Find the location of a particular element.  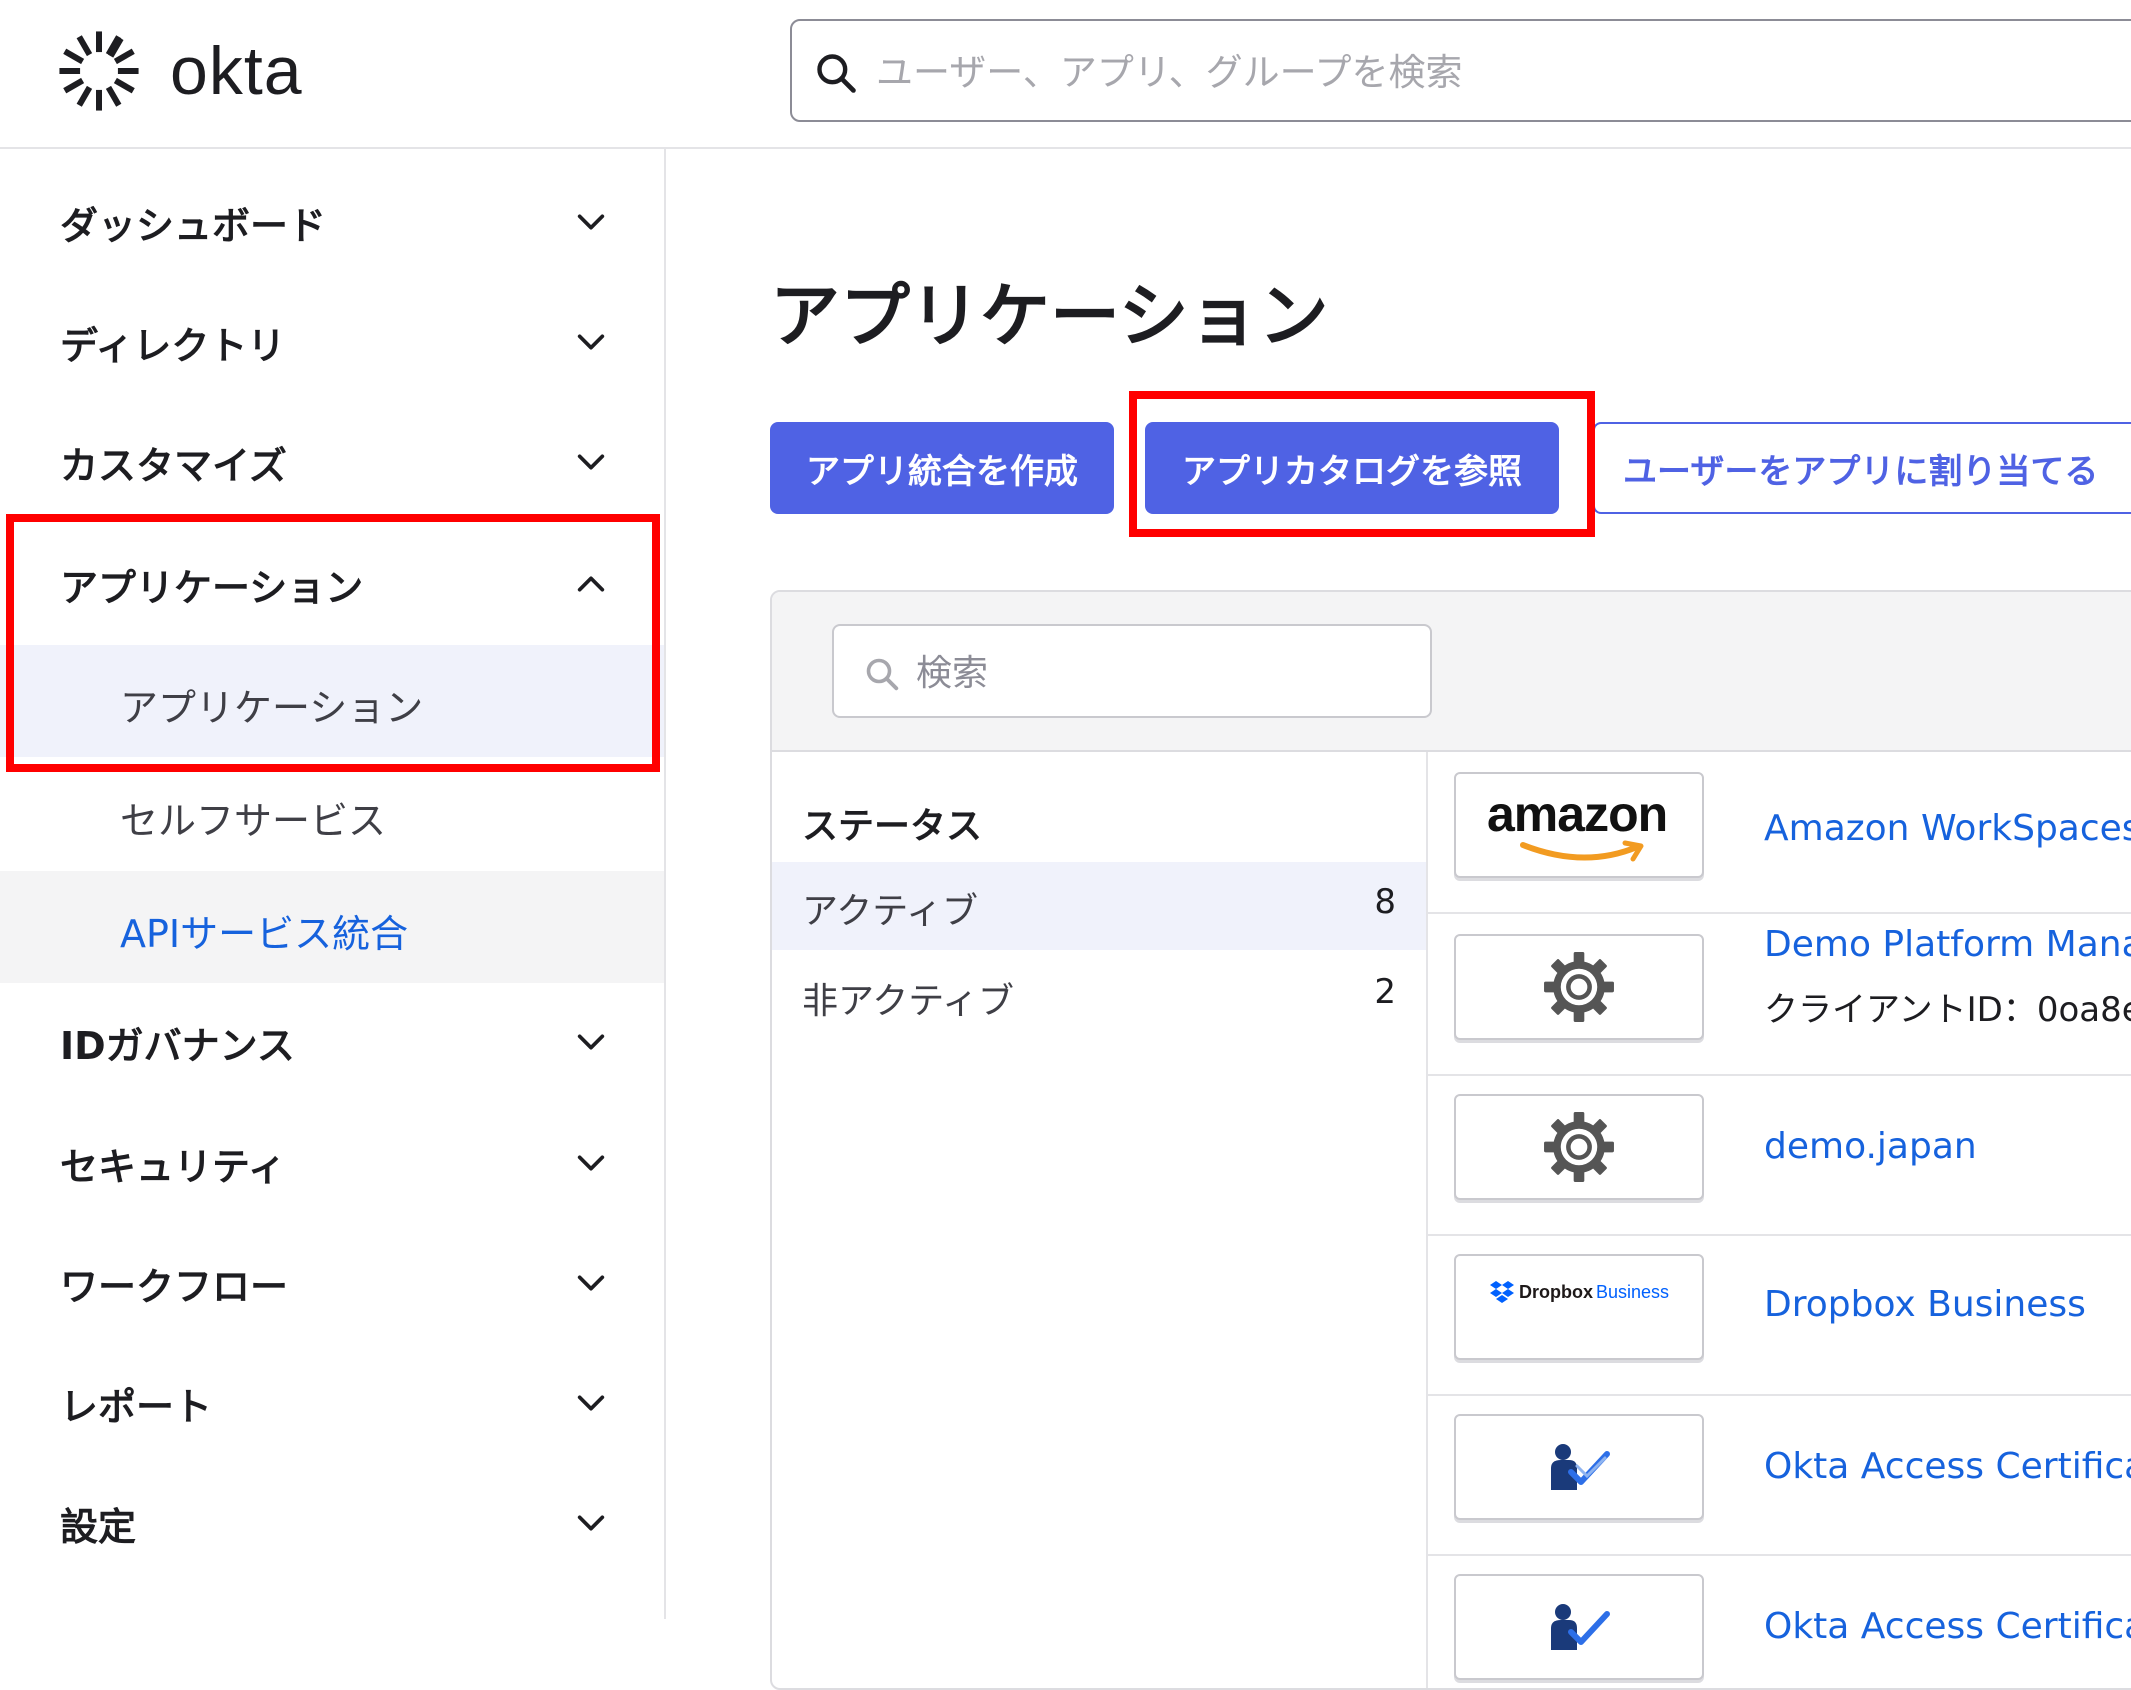

filter-heading: ステータス is located at coordinates (892, 826).